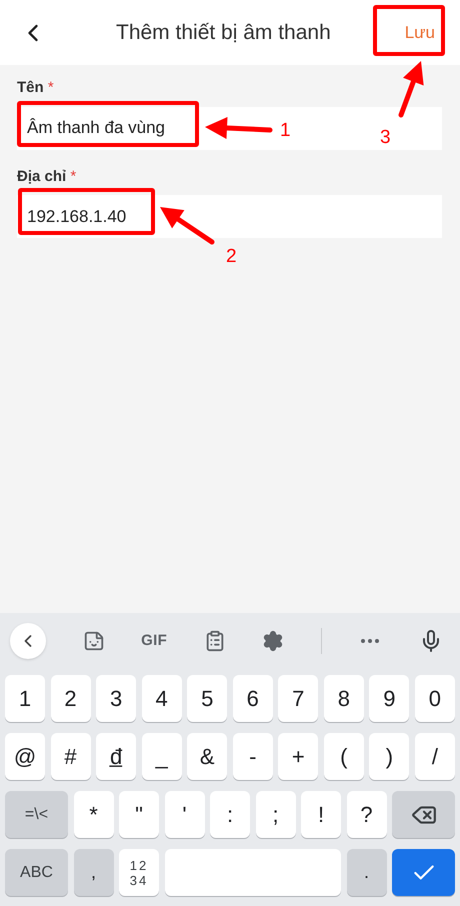 The width and height of the screenshot is (460, 906). What do you see at coordinates (47, 176) in the screenshot?
I see `field-label: Địa chỉ *` at bounding box center [47, 176].